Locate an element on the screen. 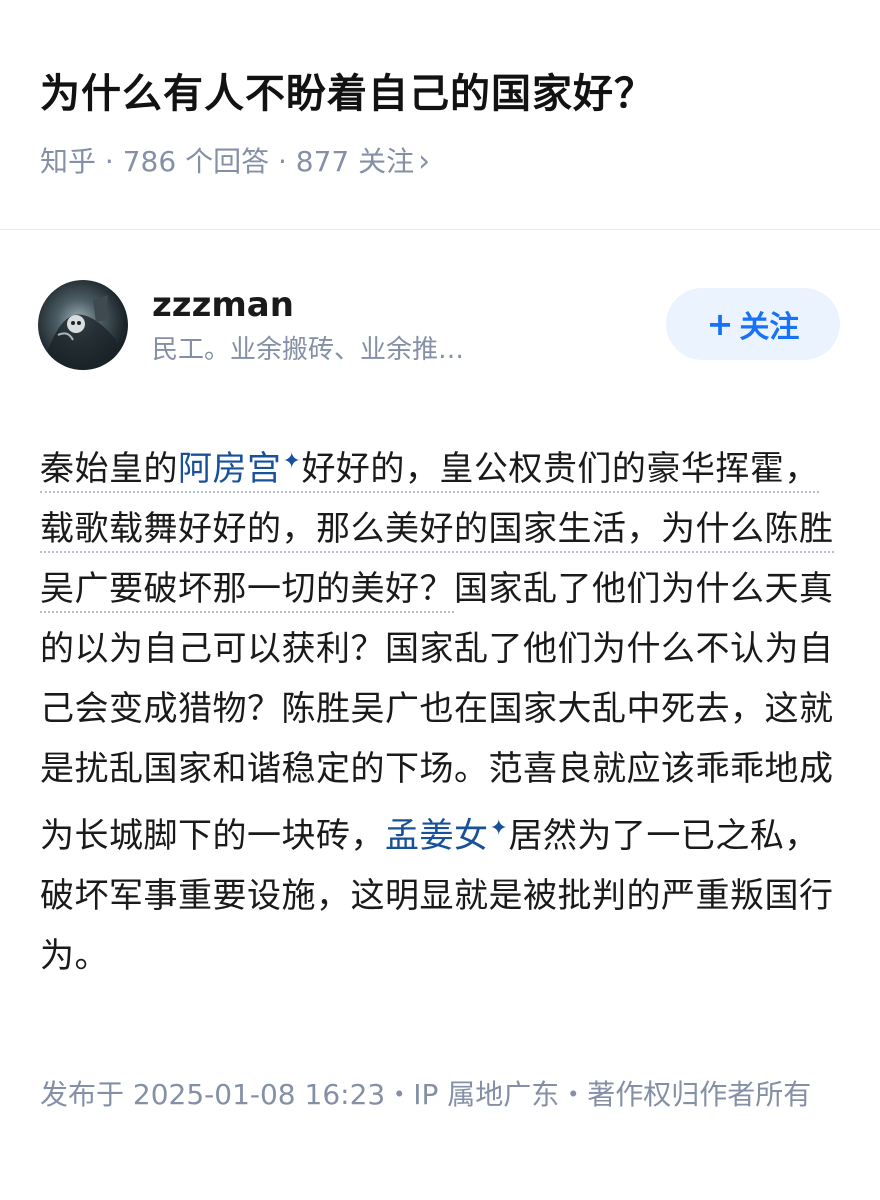 The height and width of the screenshot is (1200, 880). author-row: zzzman 民工。业余搬砖、业余推… + 关注 is located at coordinates (440, 325).